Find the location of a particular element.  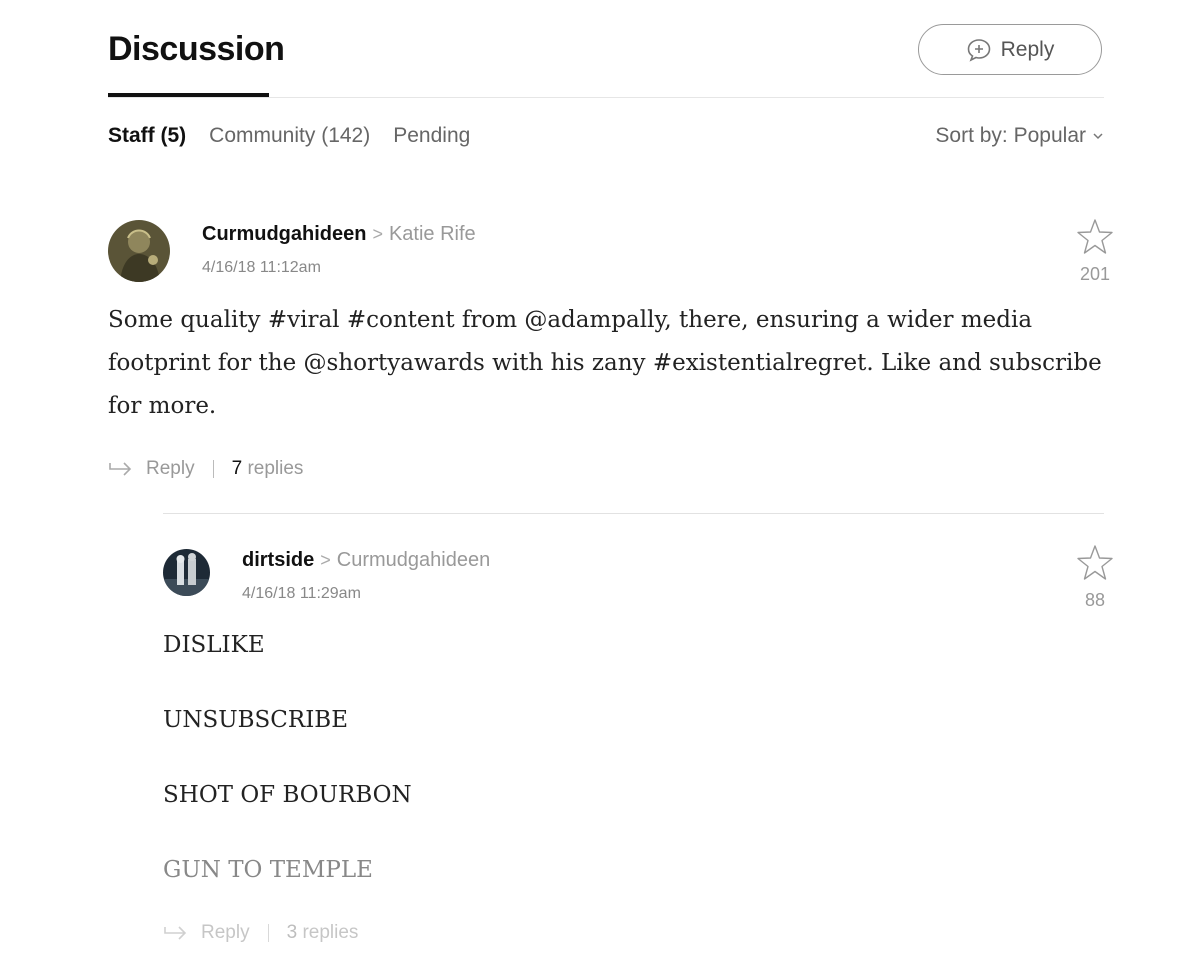

comment-tabs: Staff (5) Community (142) Pending is located at coordinates (289, 140).